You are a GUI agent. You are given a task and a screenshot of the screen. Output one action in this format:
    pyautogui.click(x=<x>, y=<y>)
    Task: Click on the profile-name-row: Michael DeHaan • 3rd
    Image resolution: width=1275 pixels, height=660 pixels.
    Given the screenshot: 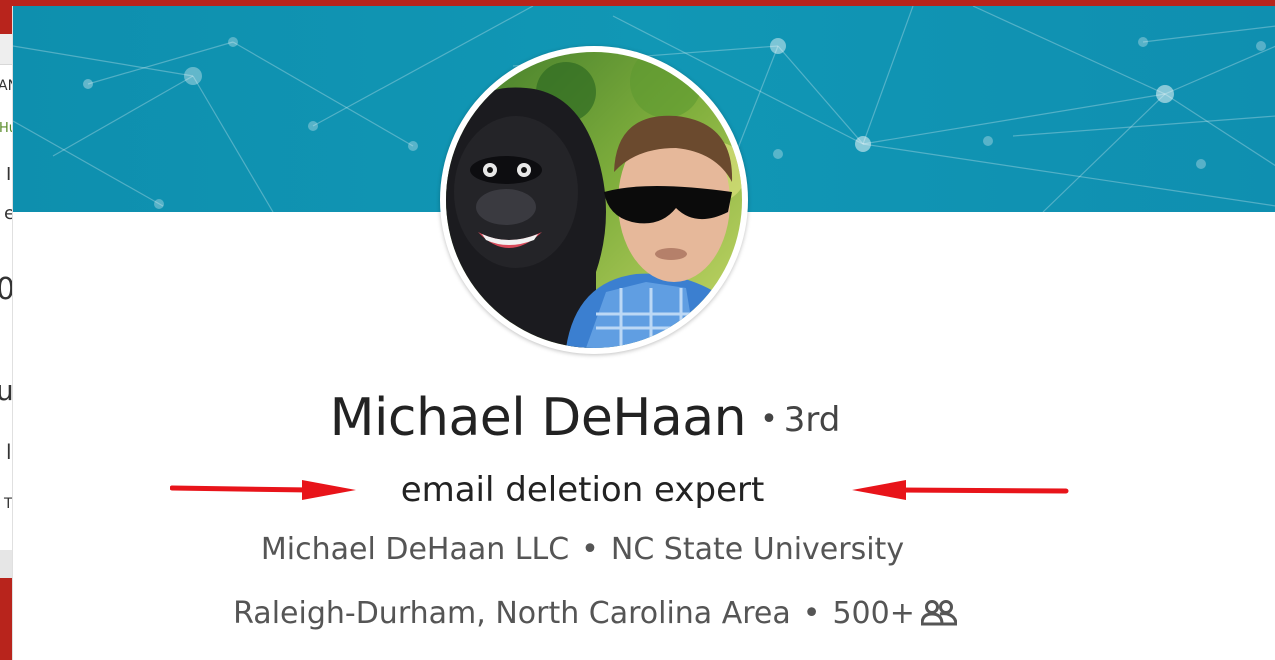 What is the action you would take?
    pyautogui.click(x=585, y=418)
    